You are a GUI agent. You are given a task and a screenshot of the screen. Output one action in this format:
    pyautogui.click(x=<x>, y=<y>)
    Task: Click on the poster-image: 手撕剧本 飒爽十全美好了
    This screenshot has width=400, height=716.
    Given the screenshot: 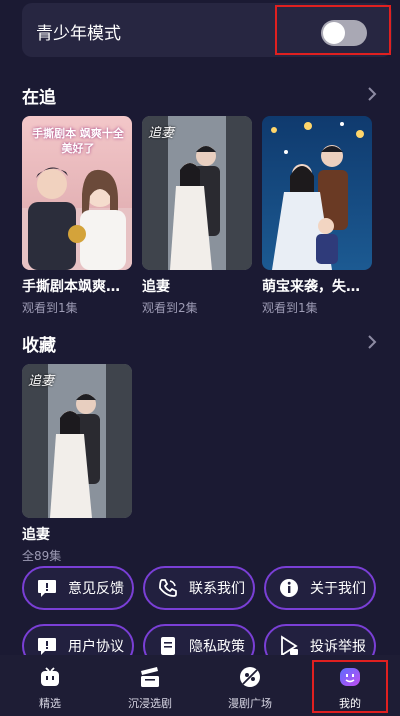 What is the action you would take?
    pyautogui.click(x=77, y=193)
    